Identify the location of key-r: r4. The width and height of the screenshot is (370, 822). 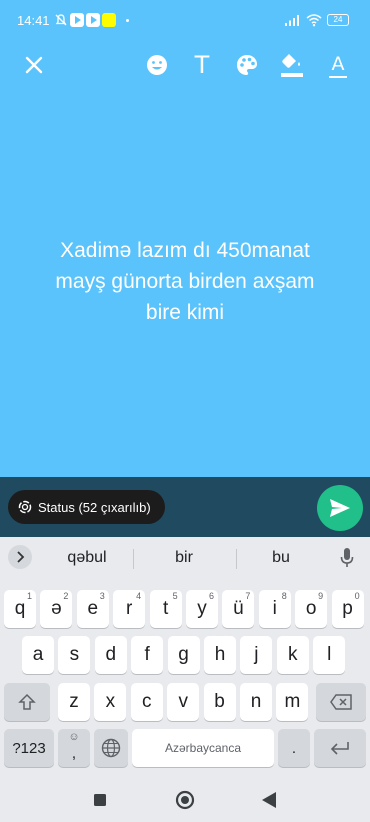
(129, 609).